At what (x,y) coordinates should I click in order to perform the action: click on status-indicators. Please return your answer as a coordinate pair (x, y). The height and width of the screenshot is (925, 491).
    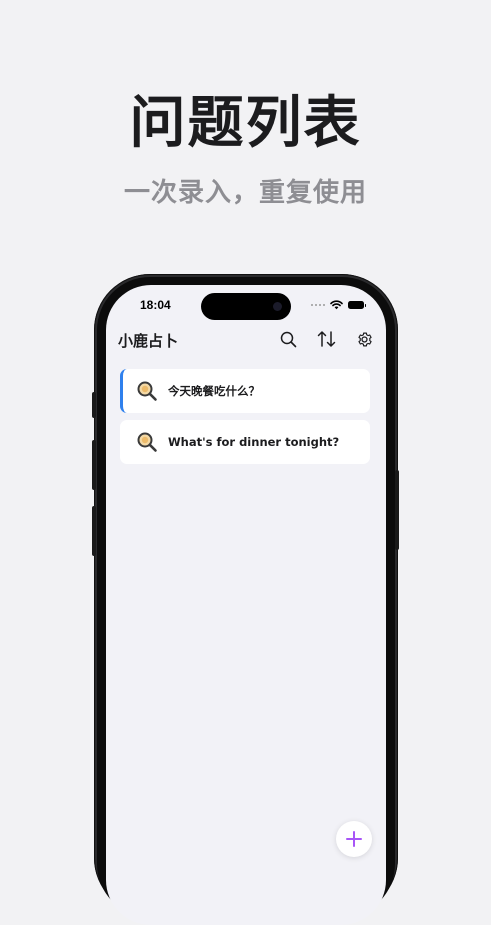
    Looking at the image, I should click on (338, 305).